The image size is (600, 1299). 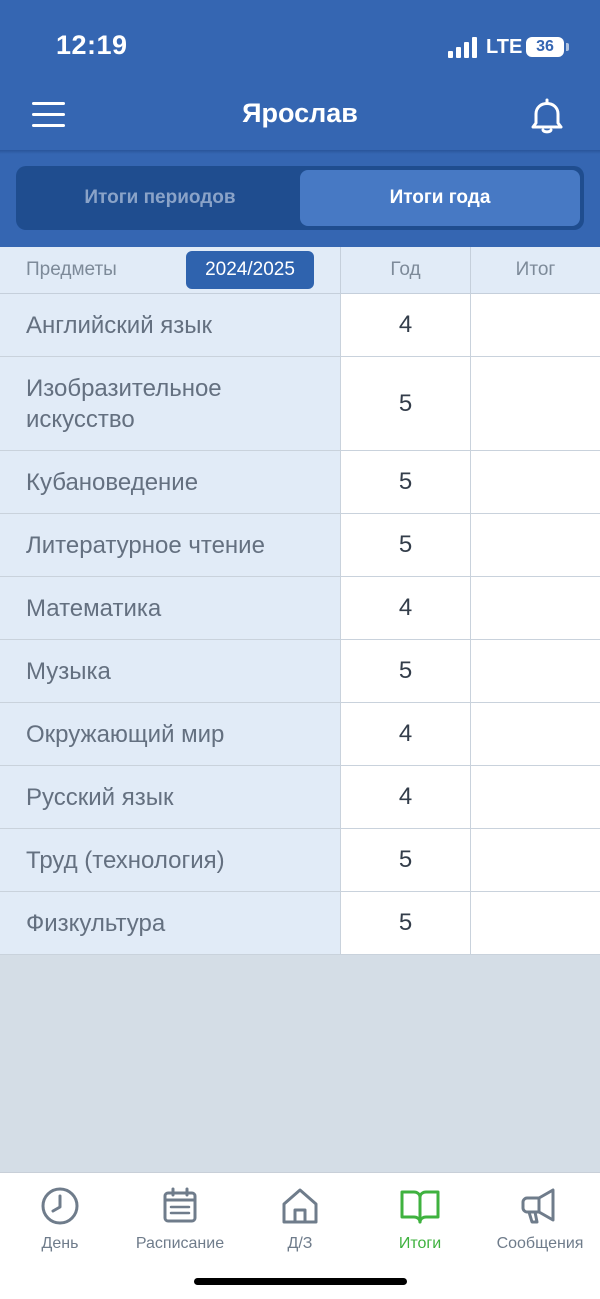 What do you see at coordinates (170, 797) in the screenshot?
I see `subject-cell: Русский язык` at bounding box center [170, 797].